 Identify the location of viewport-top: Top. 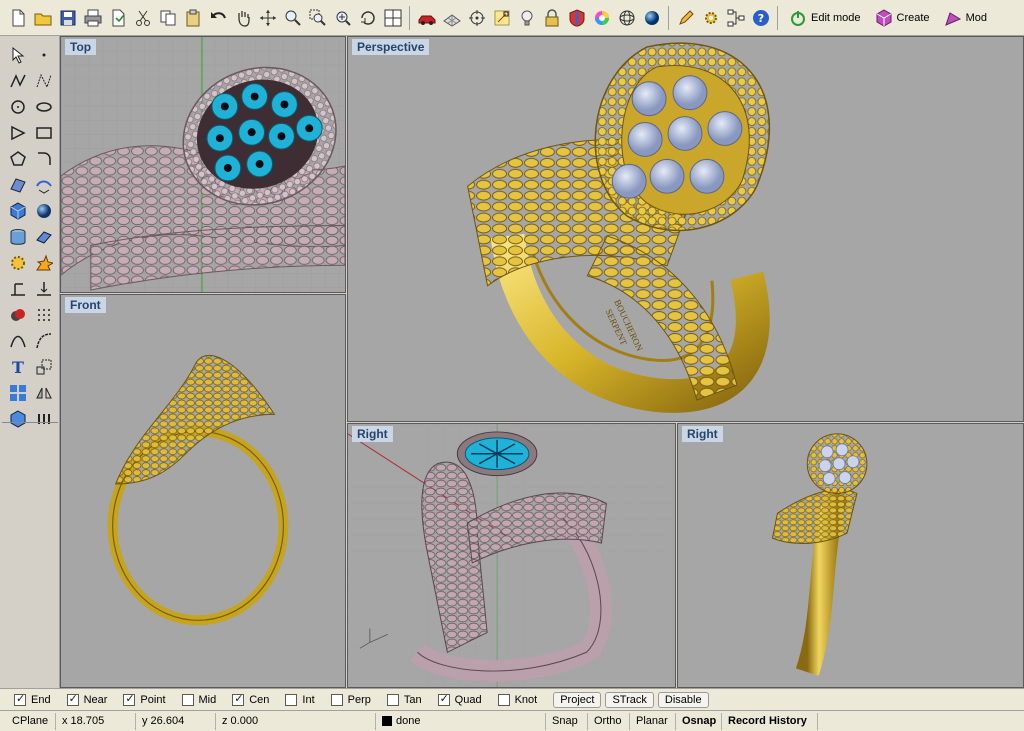
(203, 164).